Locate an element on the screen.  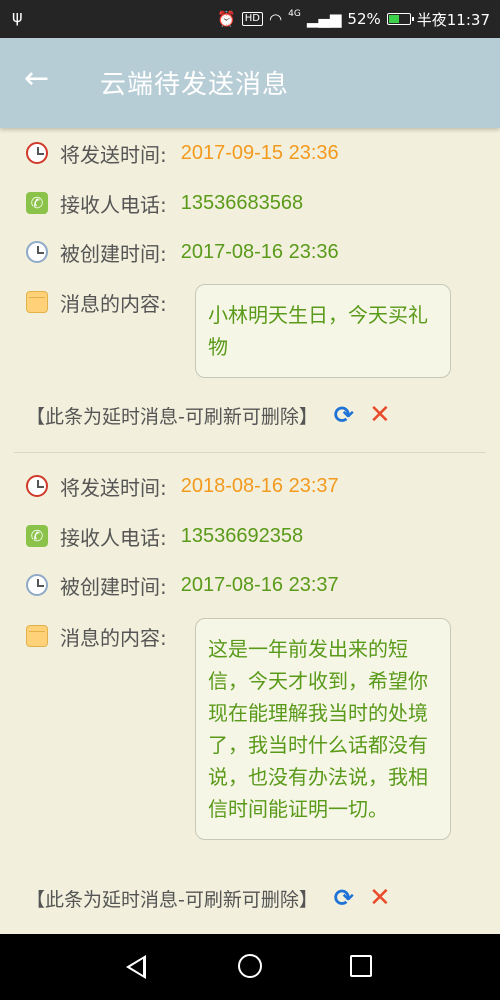
created-time-row: 被创建时间: 2017-08-16 23:37 is located at coordinates (182, 585).